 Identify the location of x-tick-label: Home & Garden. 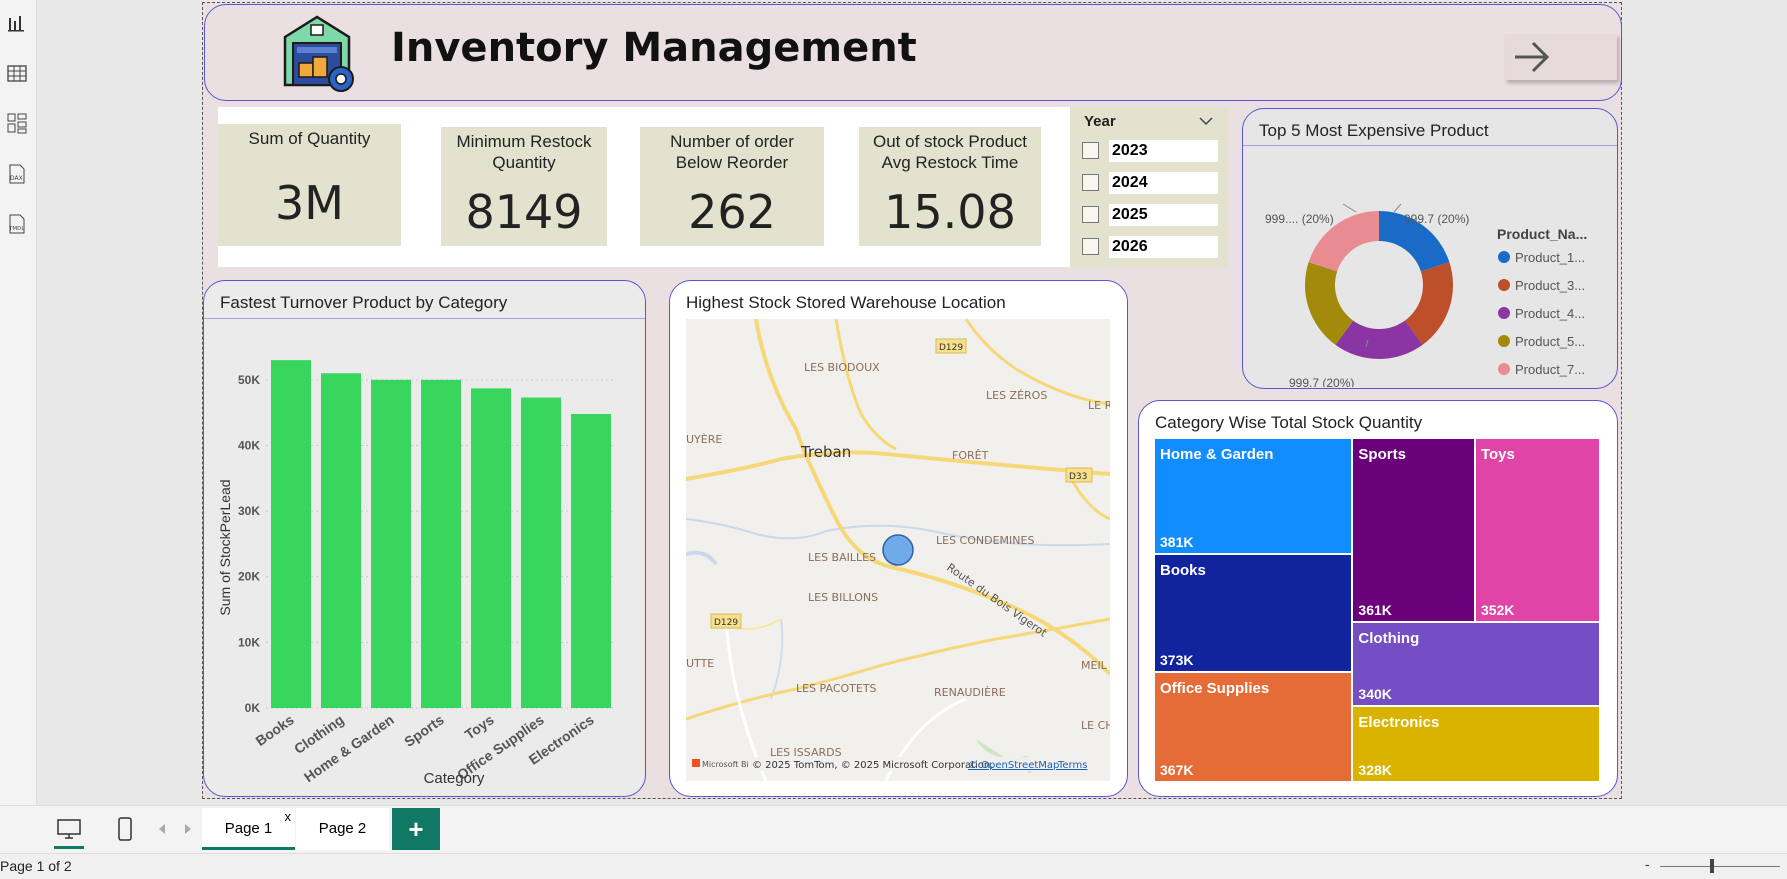
(349, 748).